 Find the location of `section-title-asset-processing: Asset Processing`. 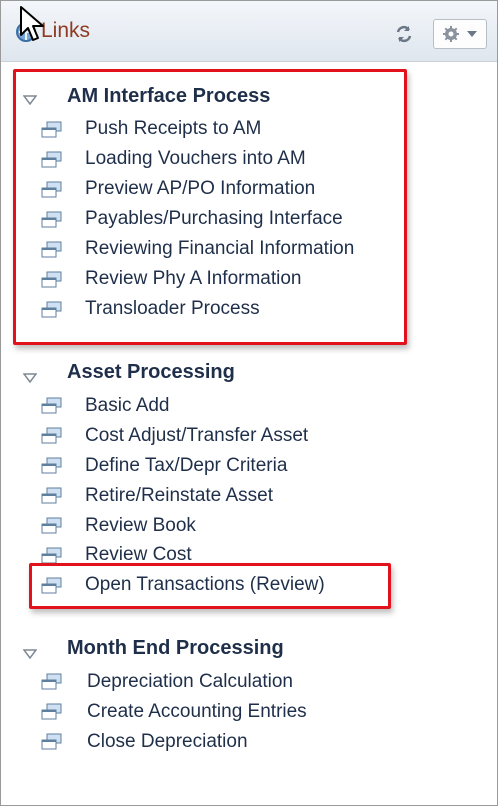

section-title-asset-processing: Asset Processing is located at coordinates (151, 372).